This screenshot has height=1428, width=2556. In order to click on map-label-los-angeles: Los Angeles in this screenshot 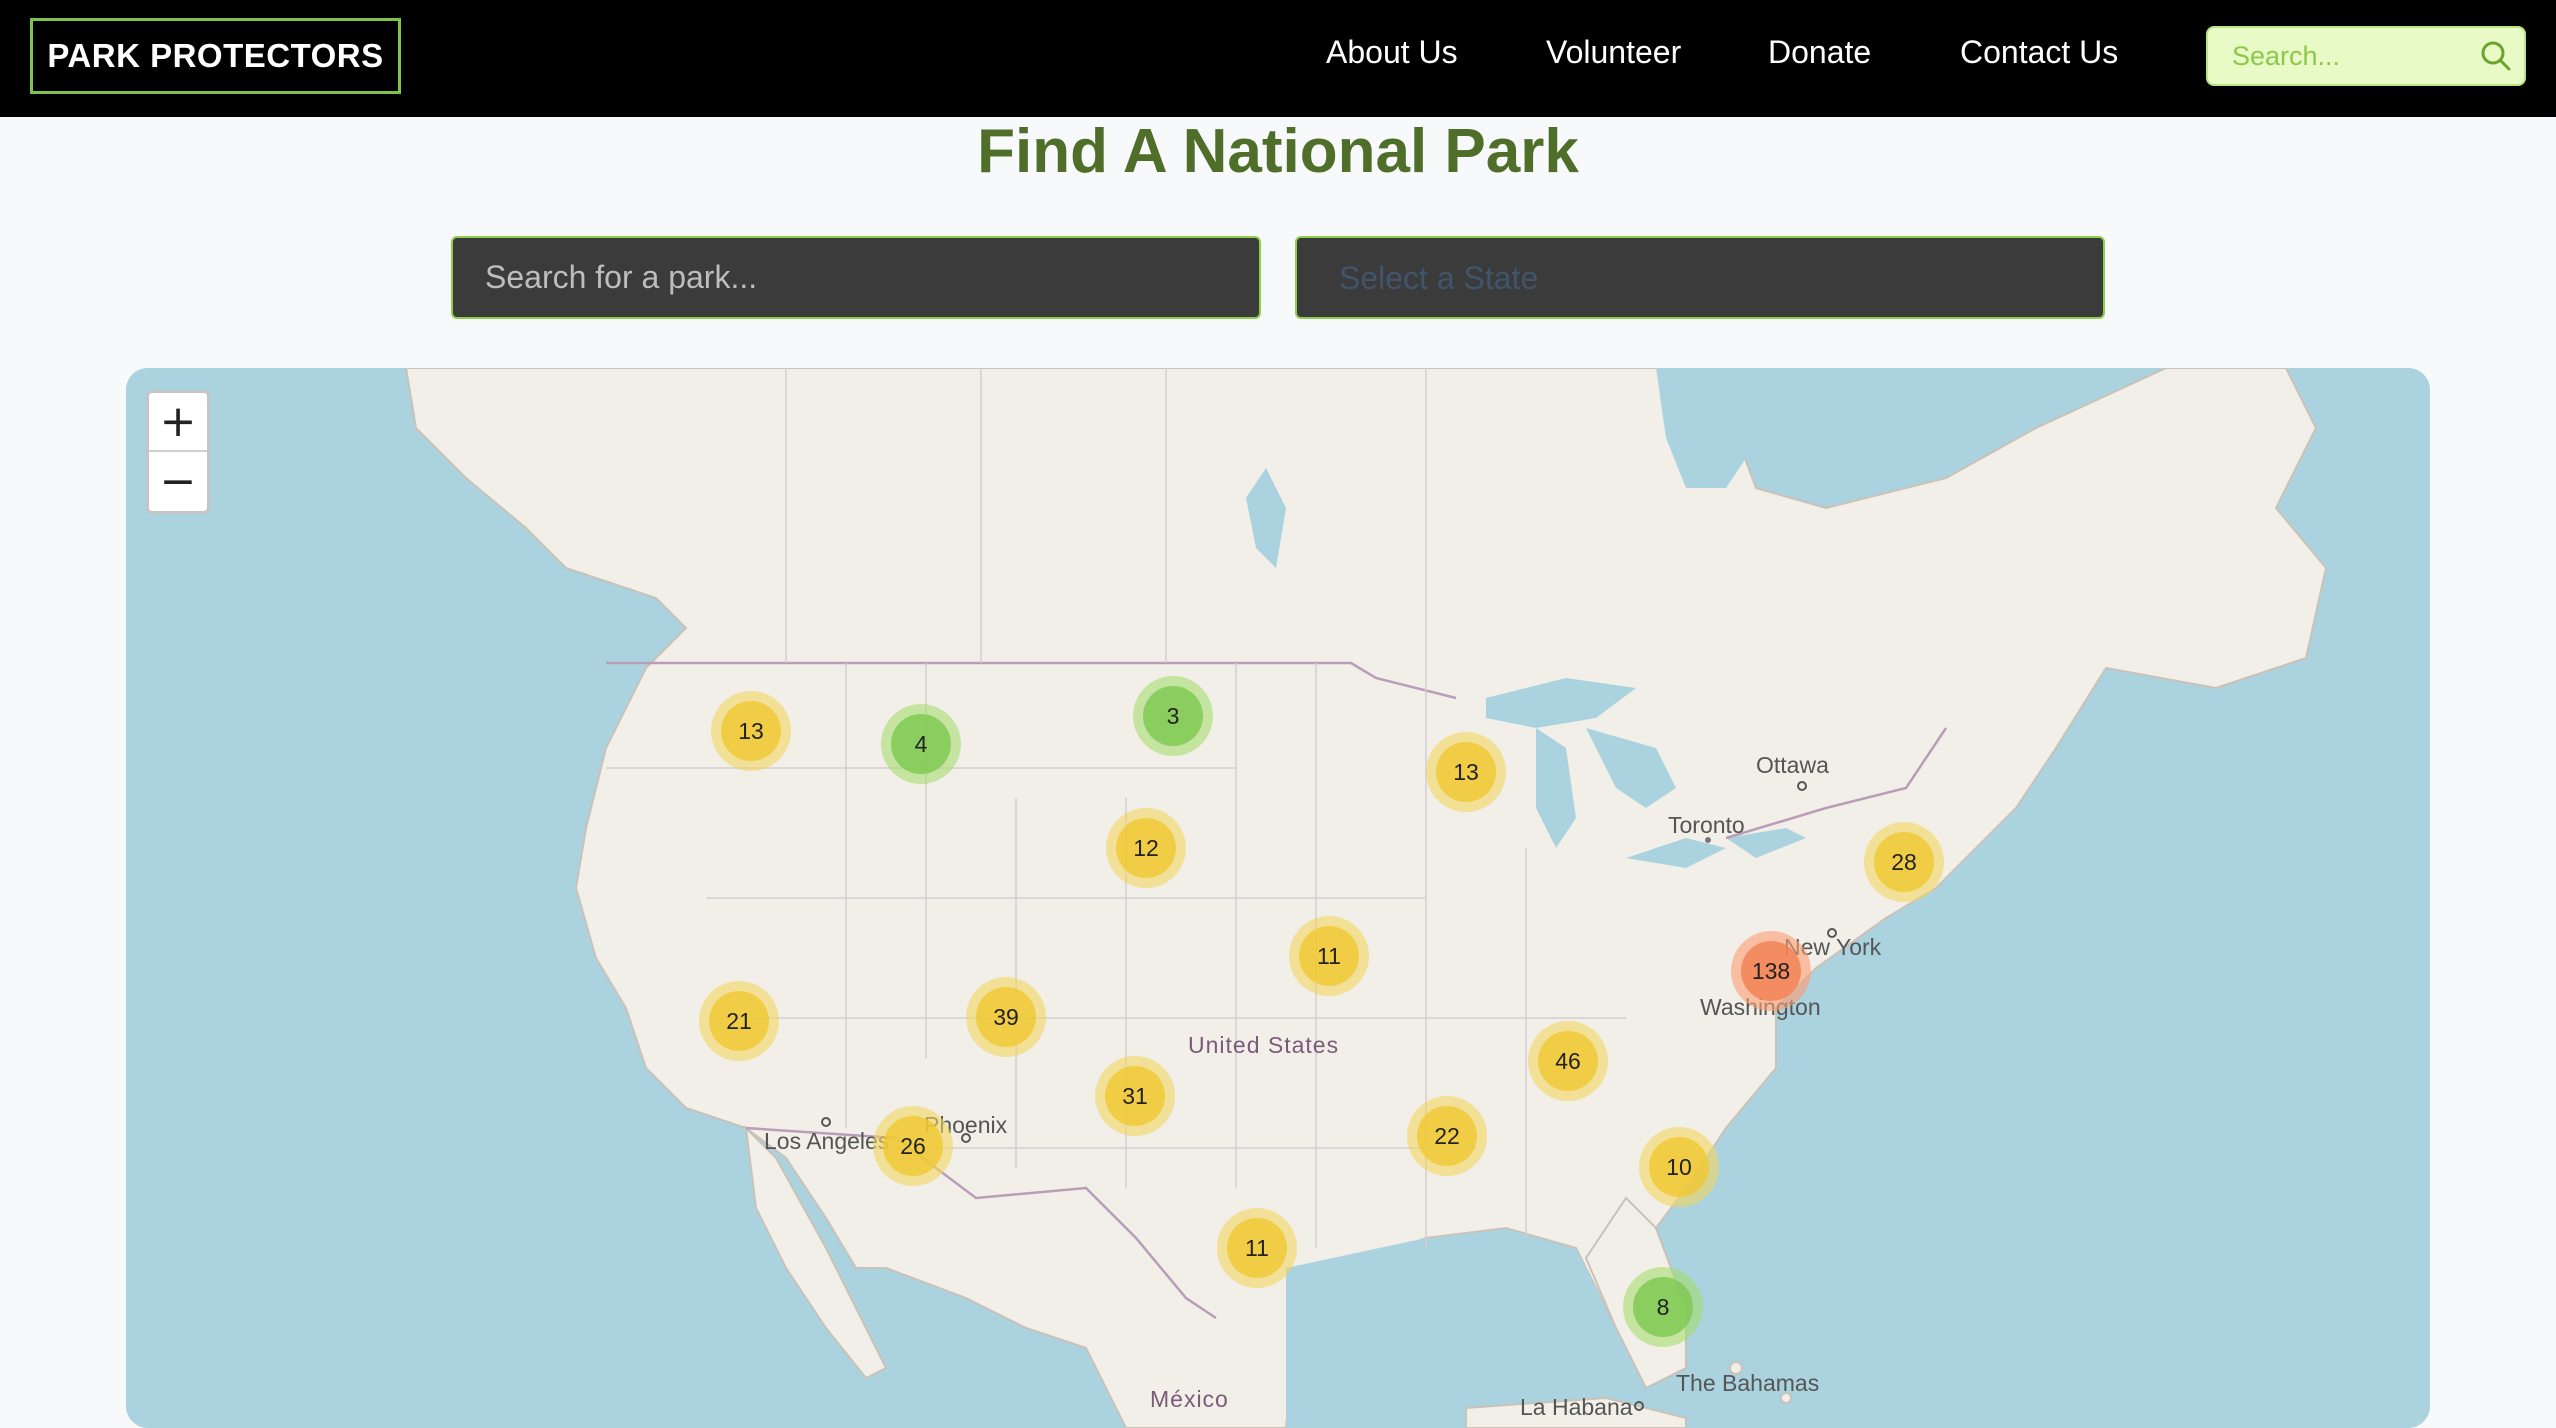, I will do `click(827, 1141)`.